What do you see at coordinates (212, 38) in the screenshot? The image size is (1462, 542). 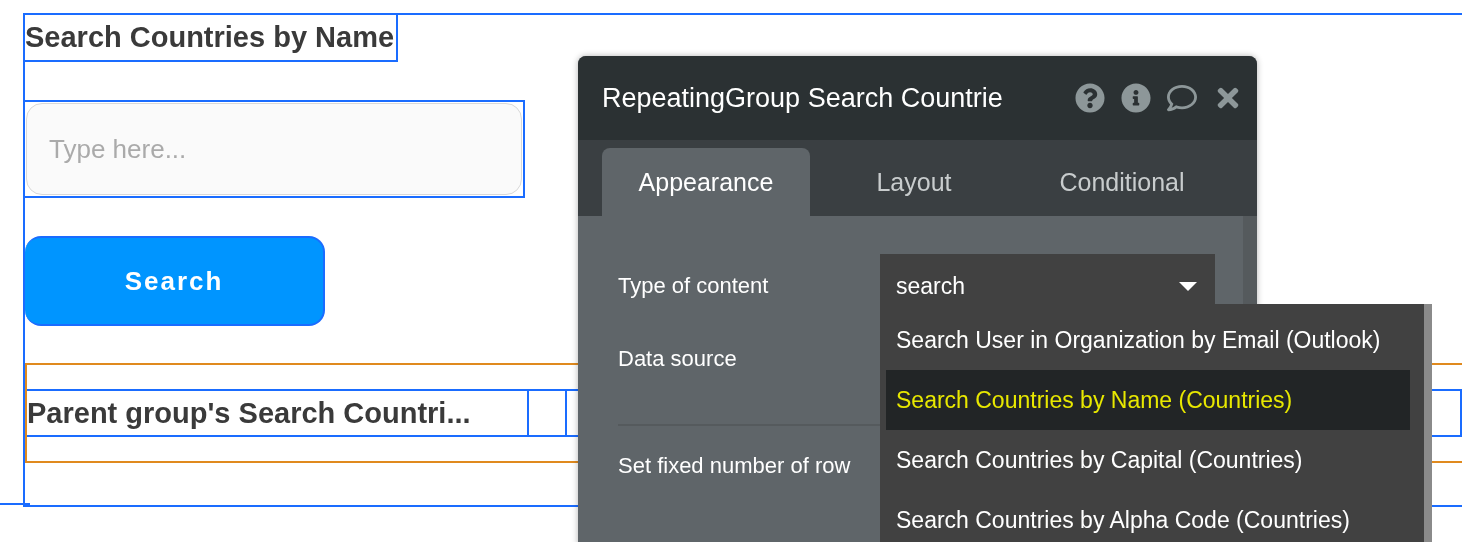 I see `heading: Search Countries by Name` at bounding box center [212, 38].